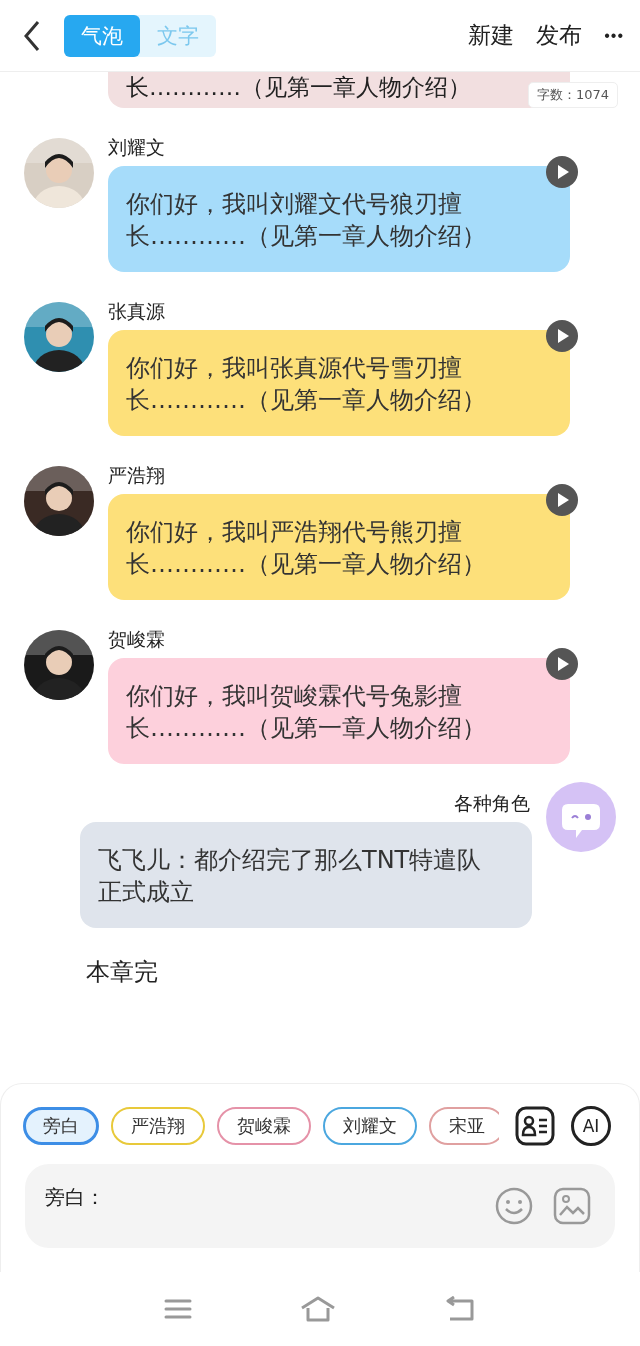  Describe the element at coordinates (491, 35) in the screenshot. I see `header-action: 新建` at that location.